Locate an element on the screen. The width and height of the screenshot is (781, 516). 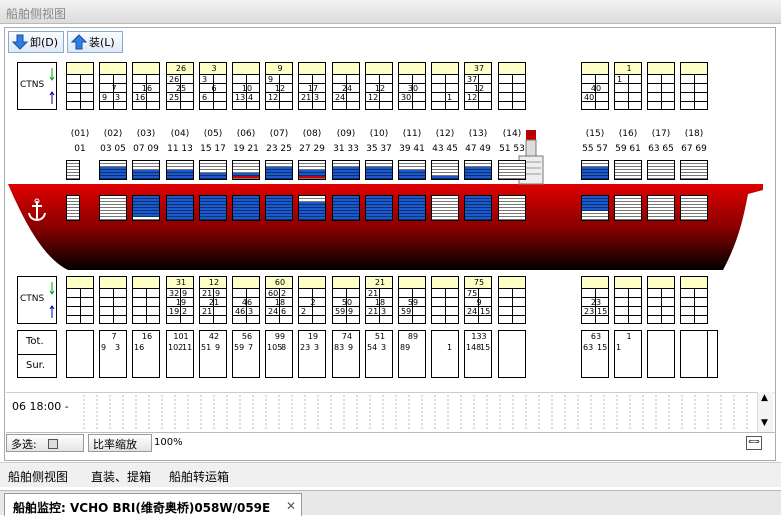
bottom-bay-slot: 31 32 9 19 19 2 is located at coordinates (180, 300).